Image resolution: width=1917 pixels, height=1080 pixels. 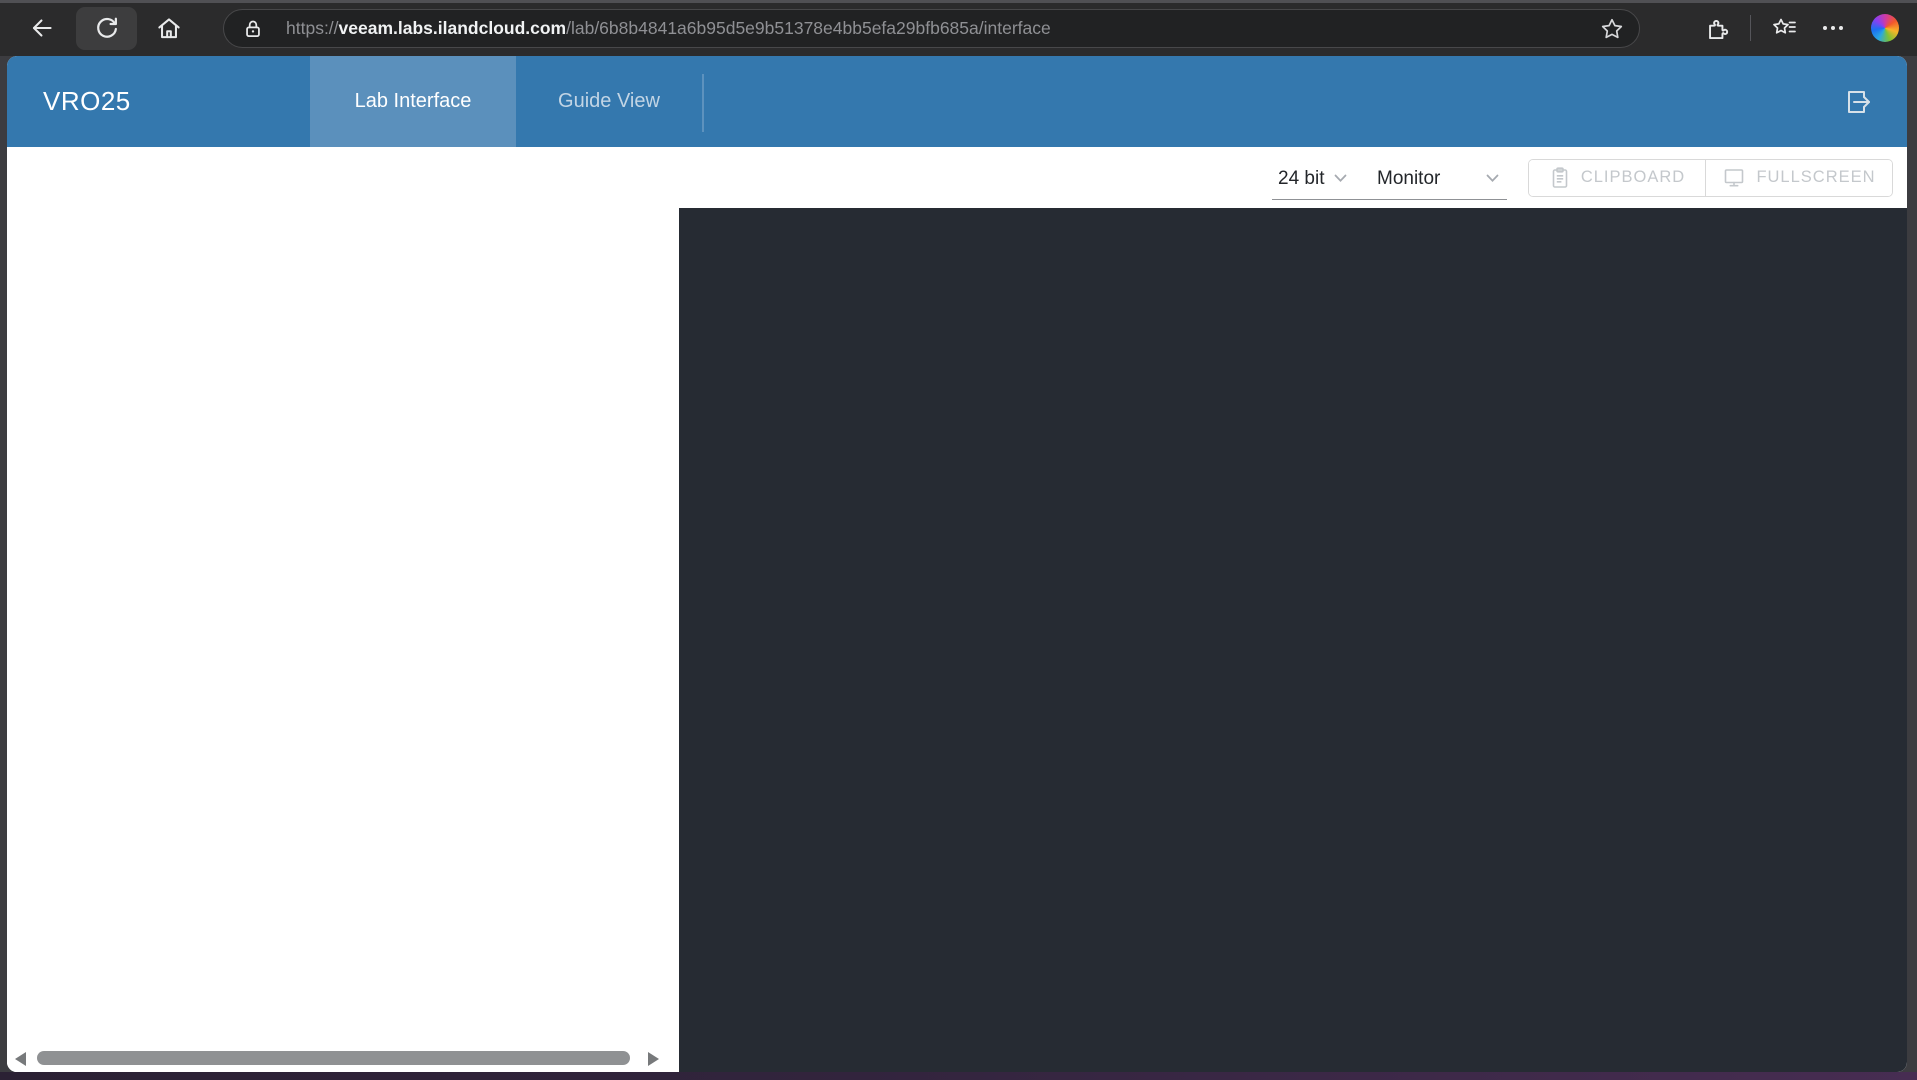 I want to click on clipboard-icon, so click(x=1560, y=178).